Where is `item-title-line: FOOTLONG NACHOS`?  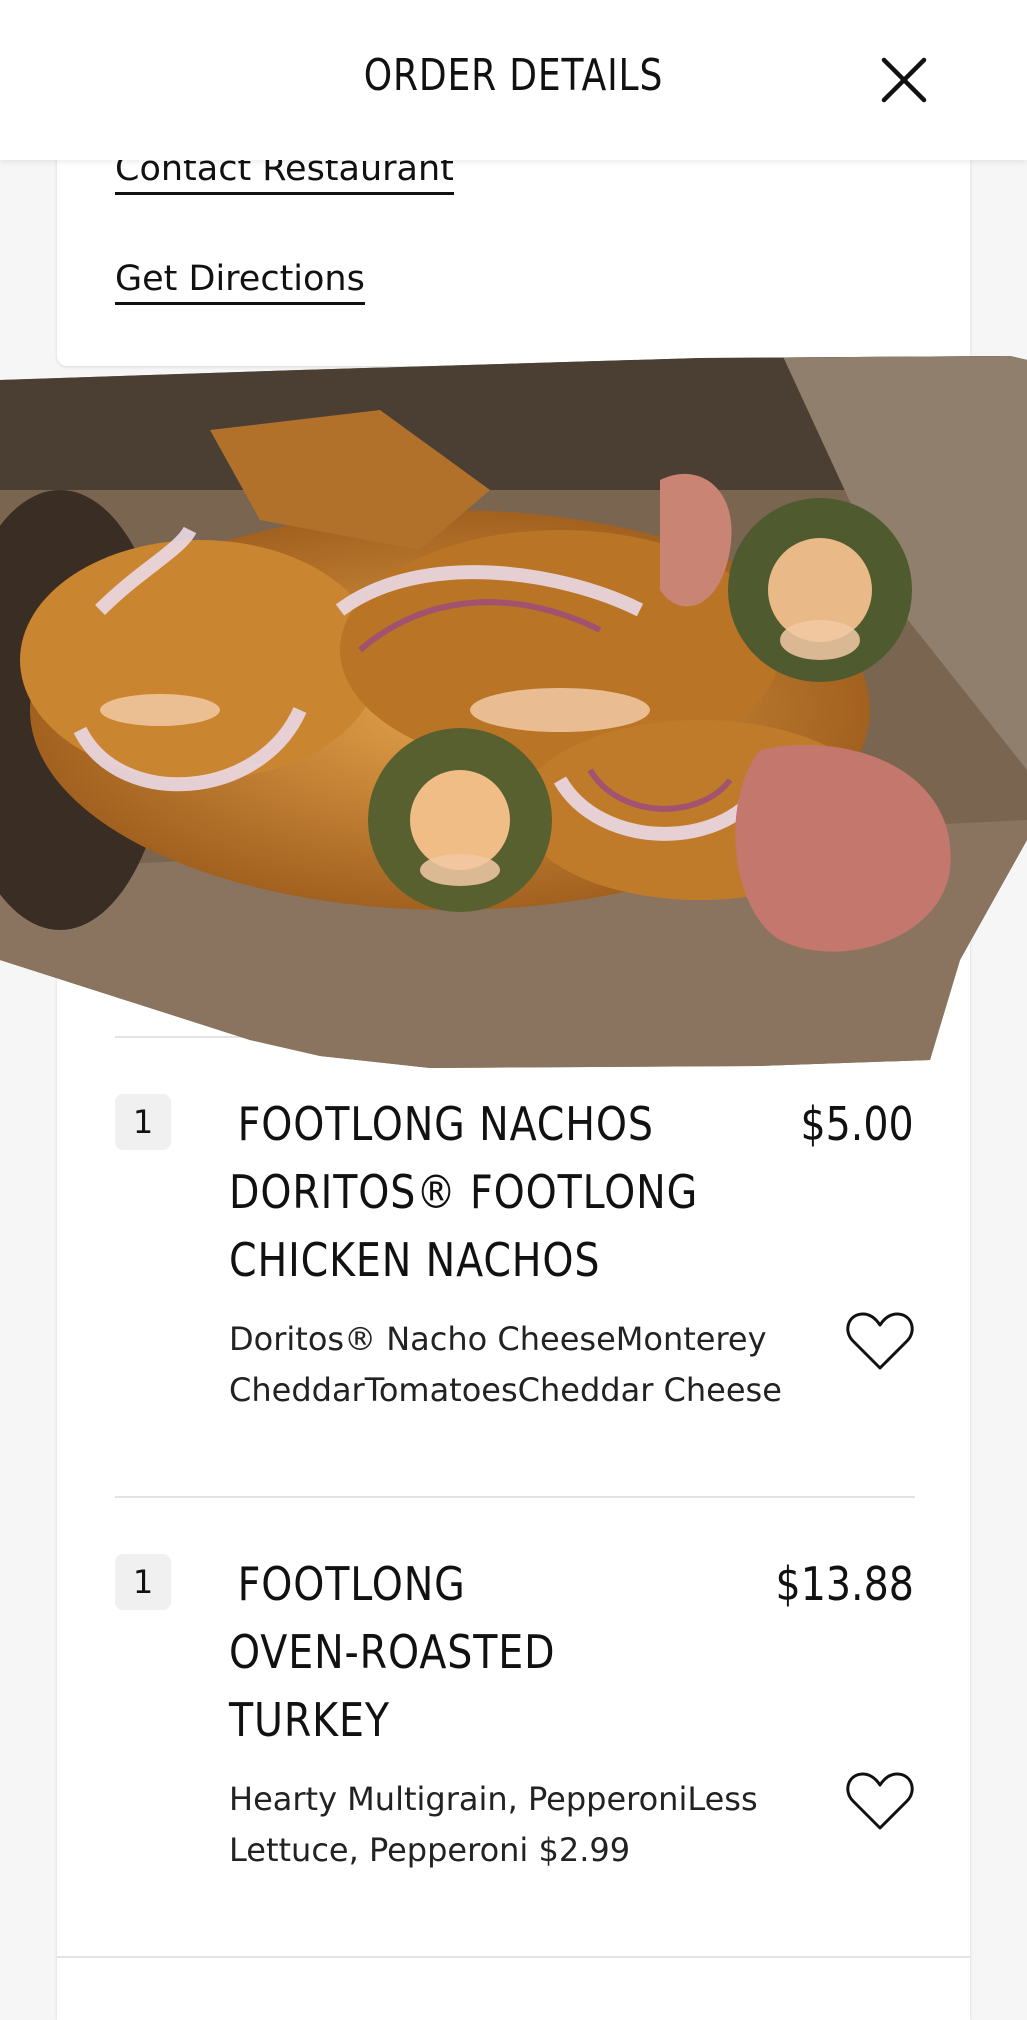
item-title-line: FOOTLONG NACHOS is located at coordinates (445, 1124).